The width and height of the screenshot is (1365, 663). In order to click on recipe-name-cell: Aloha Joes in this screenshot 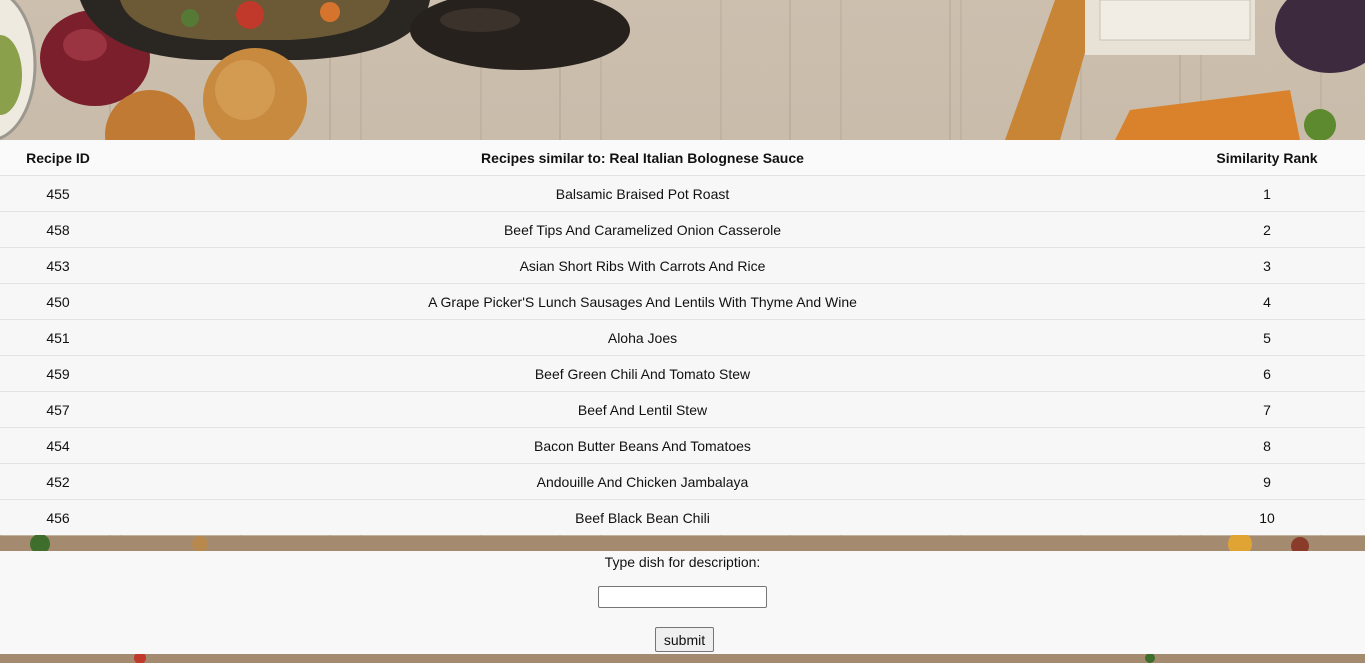, I will do `click(642, 337)`.